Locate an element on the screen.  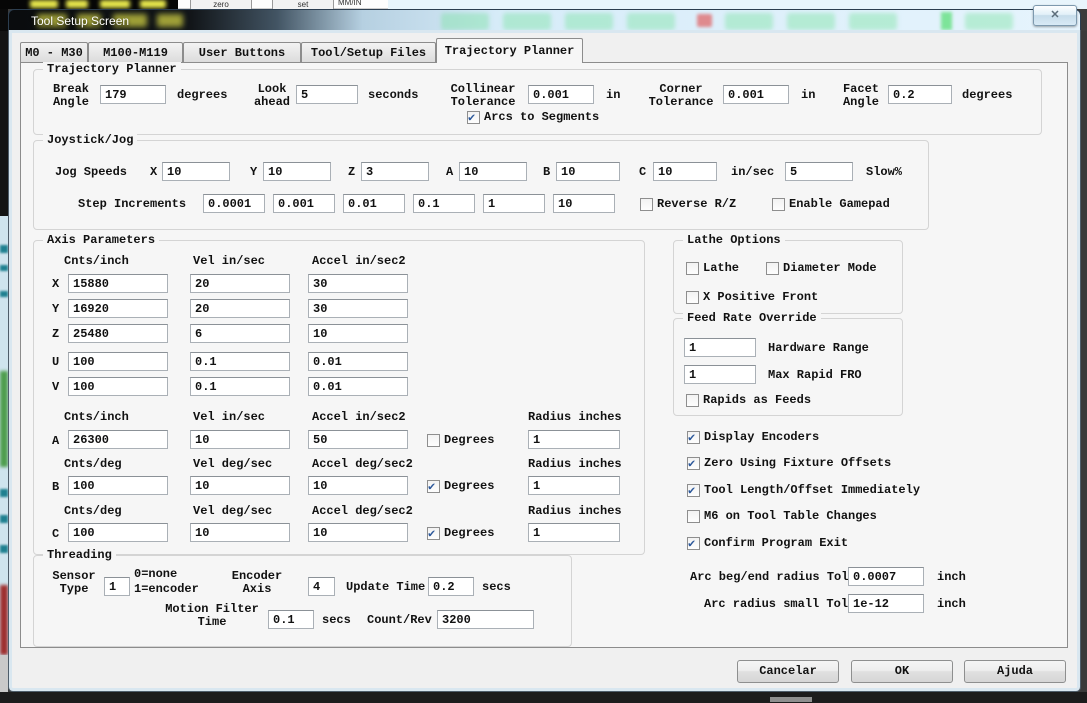
arc-begend-tol-label: Arc beg/end radius Tol is located at coordinates (769, 577).